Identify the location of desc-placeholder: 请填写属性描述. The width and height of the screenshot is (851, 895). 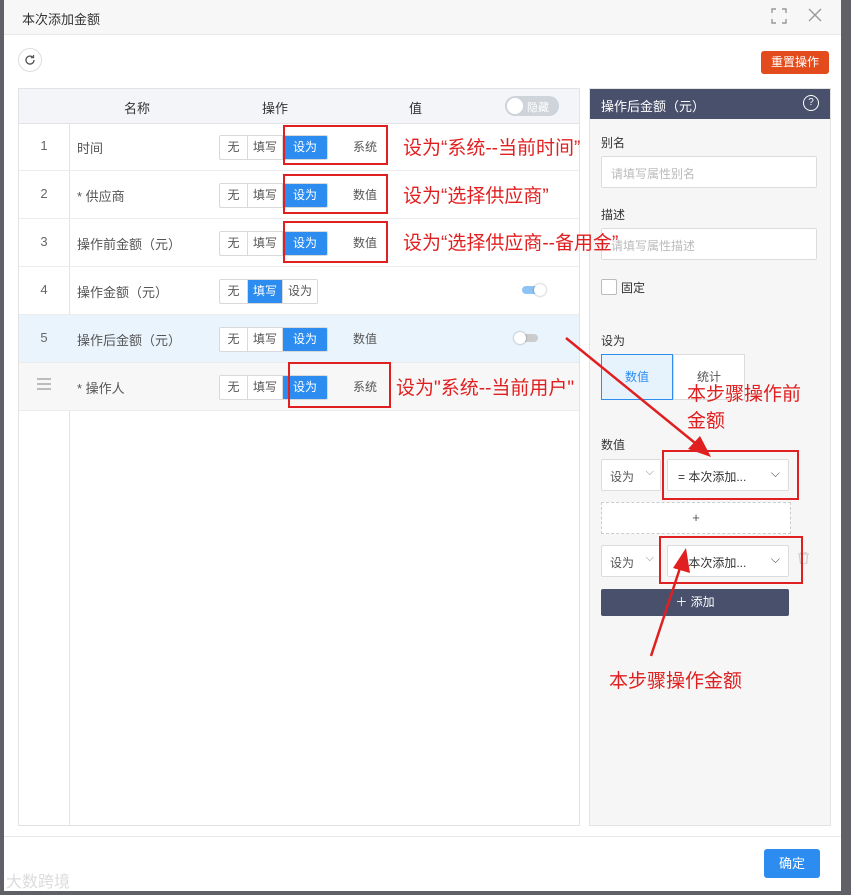
(653, 246).